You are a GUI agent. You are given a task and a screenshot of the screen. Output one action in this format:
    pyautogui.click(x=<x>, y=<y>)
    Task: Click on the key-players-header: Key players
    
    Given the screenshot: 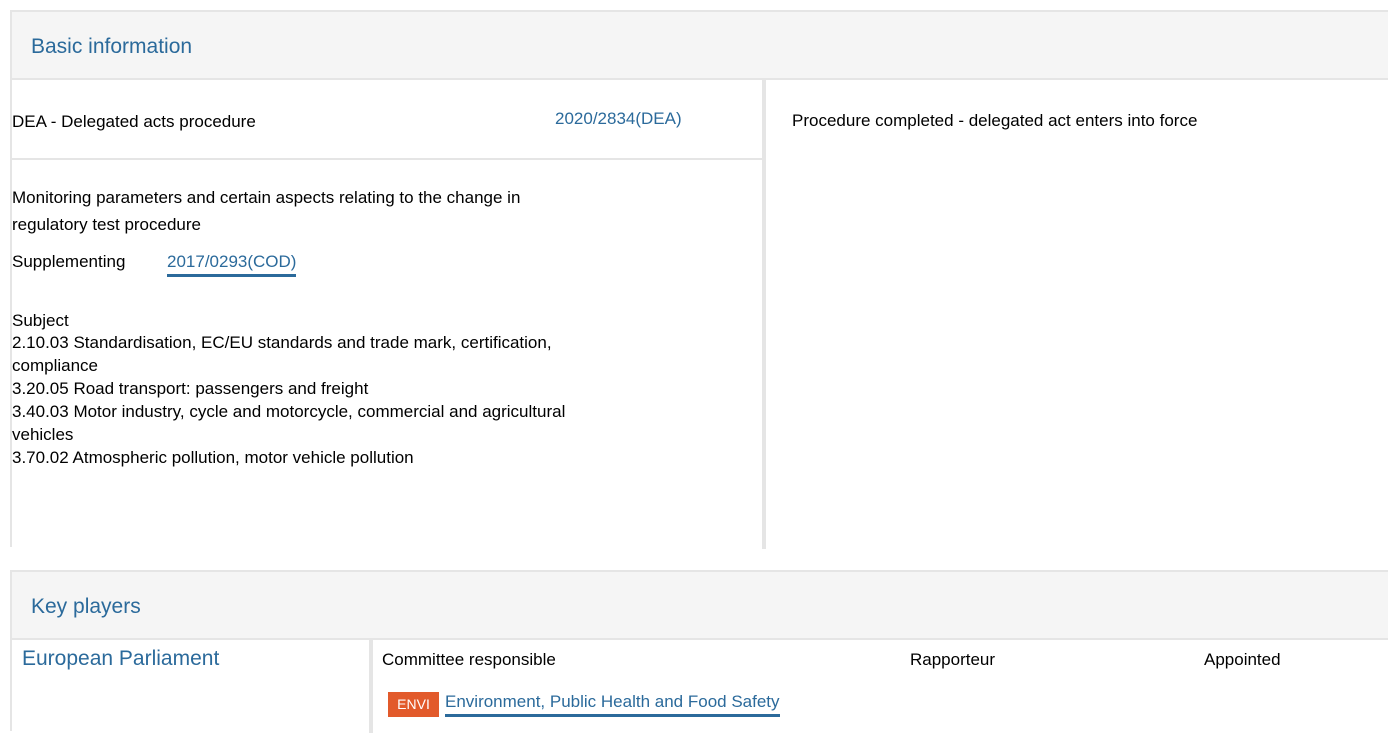 What is the action you would take?
    pyautogui.click(x=700, y=606)
    